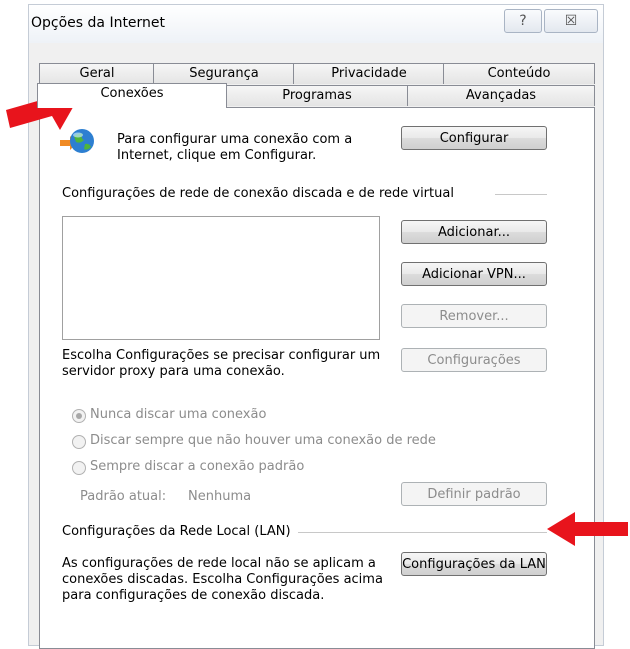 This screenshot has width=630, height=649. What do you see at coordinates (587, 529) in the screenshot?
I see `arrow-to-lan-button-icon` at bounding box center [587, 529].